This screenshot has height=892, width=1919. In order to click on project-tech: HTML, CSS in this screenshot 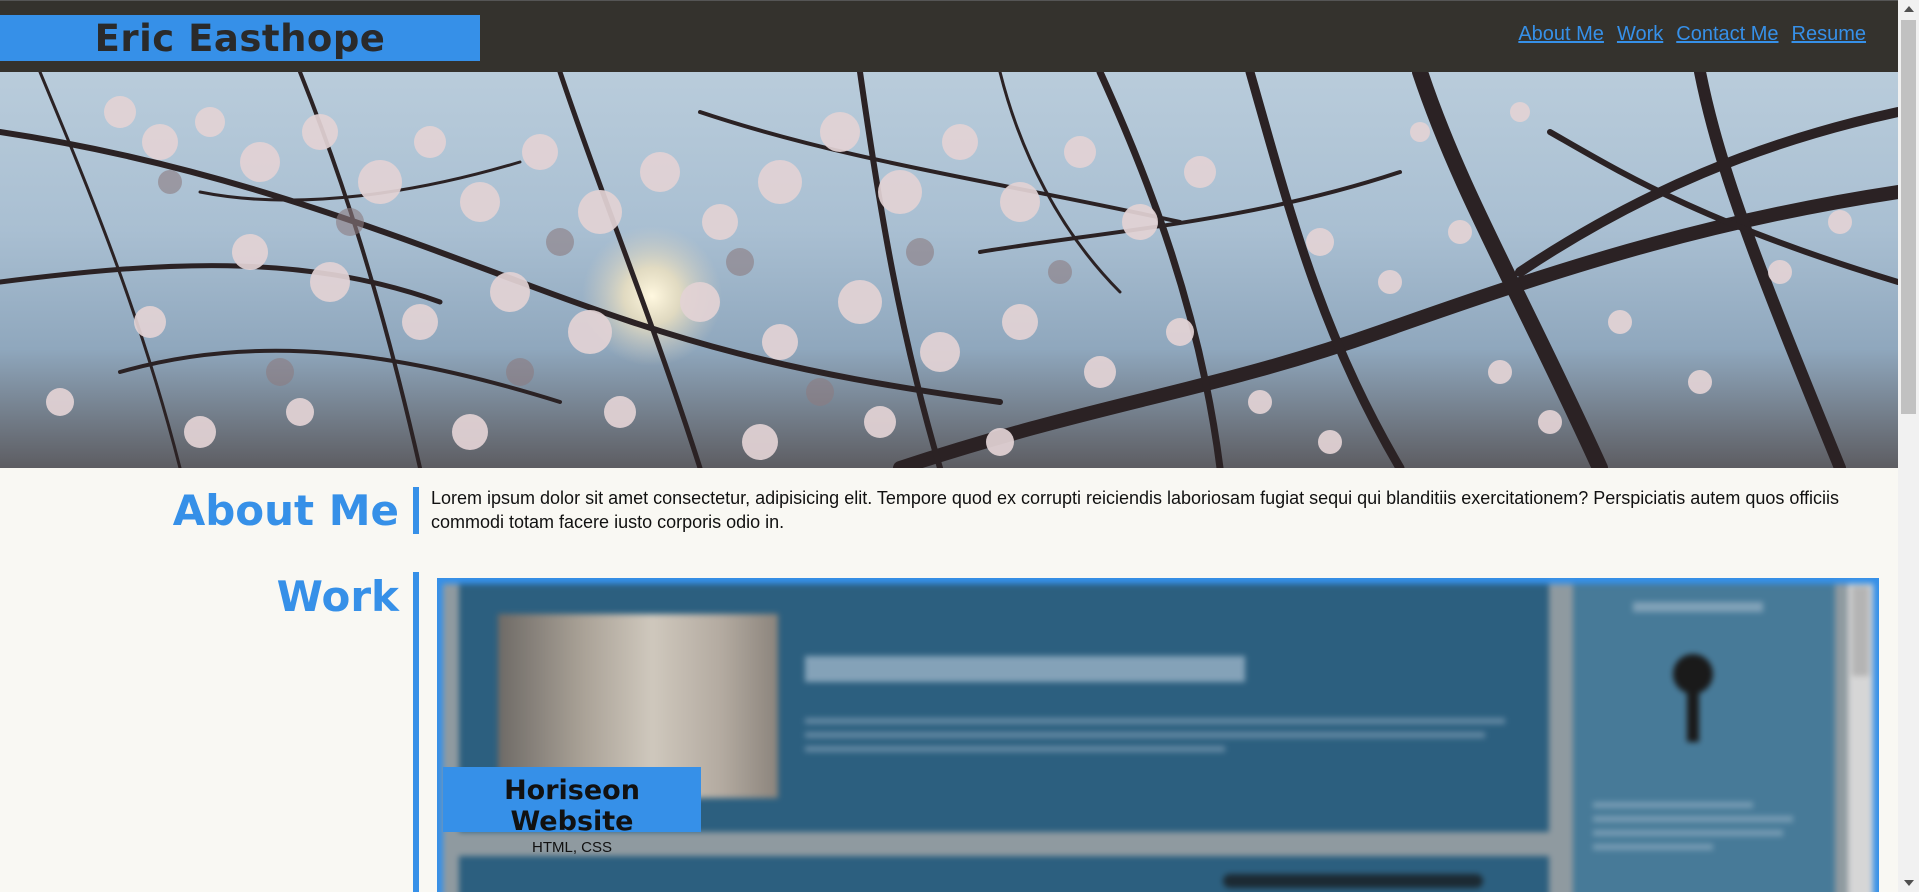, I will do `click(571, 847)`.